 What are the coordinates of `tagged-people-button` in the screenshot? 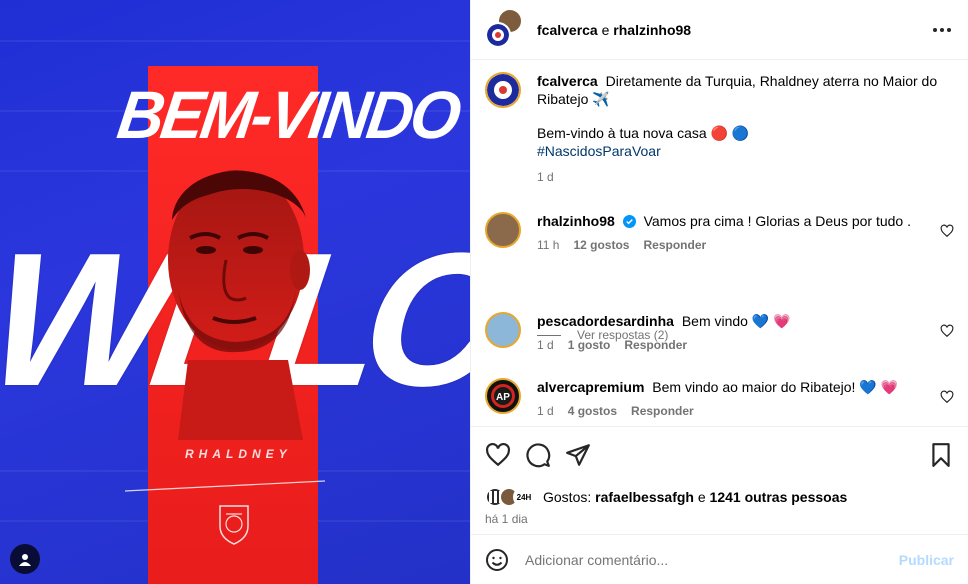 It's located at (25, 559).